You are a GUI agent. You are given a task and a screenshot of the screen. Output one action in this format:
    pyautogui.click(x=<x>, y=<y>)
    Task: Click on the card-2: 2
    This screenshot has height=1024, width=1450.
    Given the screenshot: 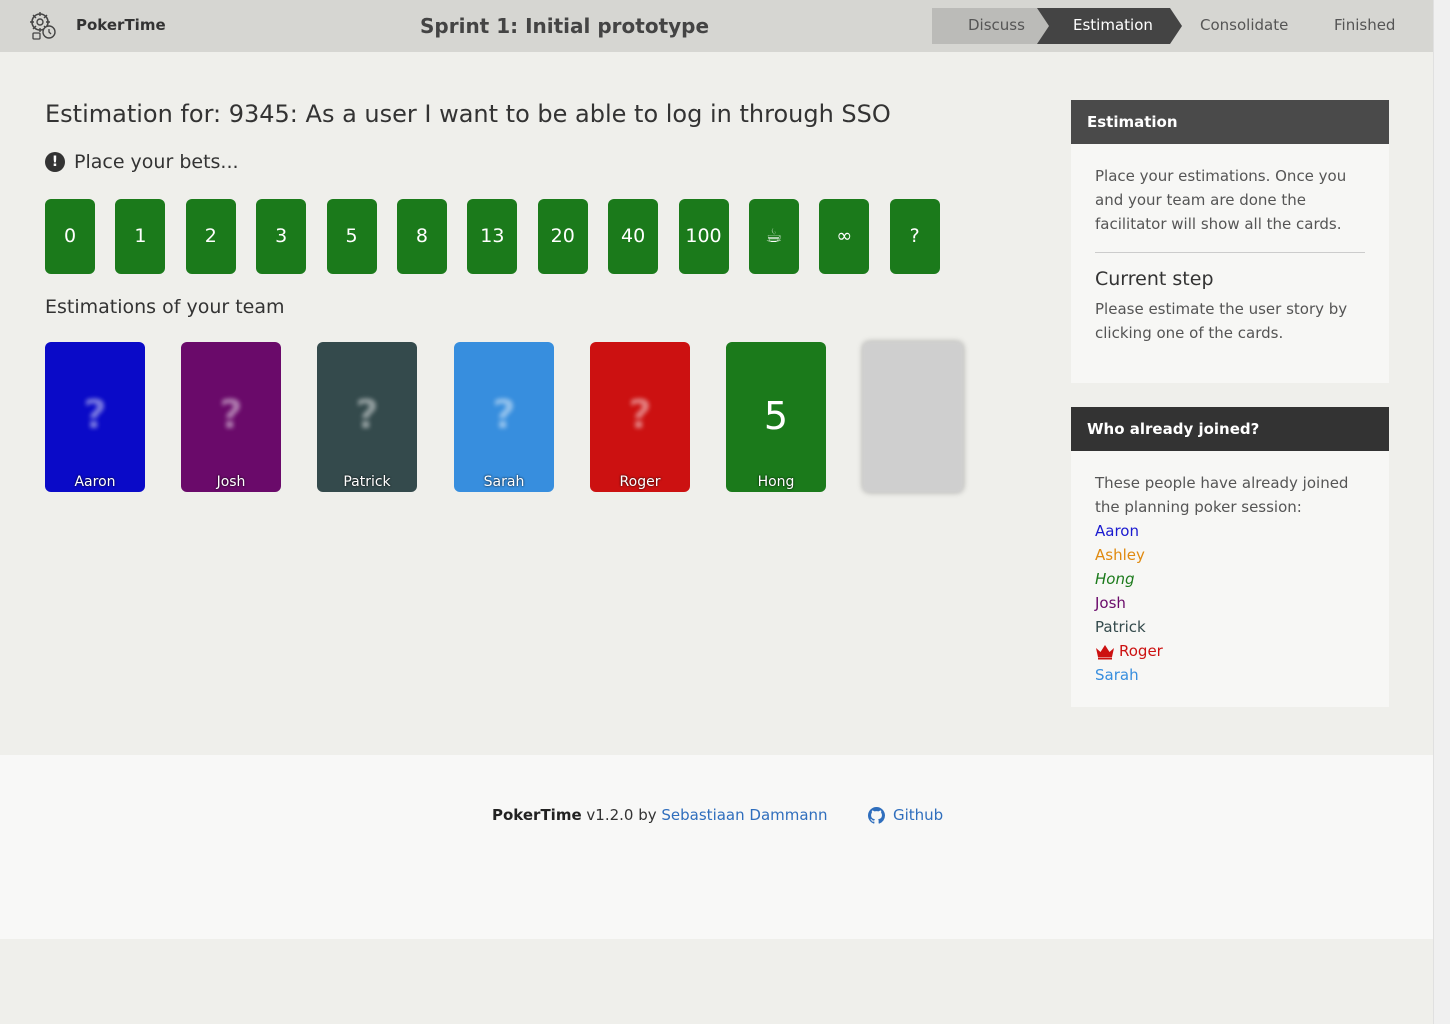 What is the action you would take?
    pyautogui.click(x=210, y=236)
    